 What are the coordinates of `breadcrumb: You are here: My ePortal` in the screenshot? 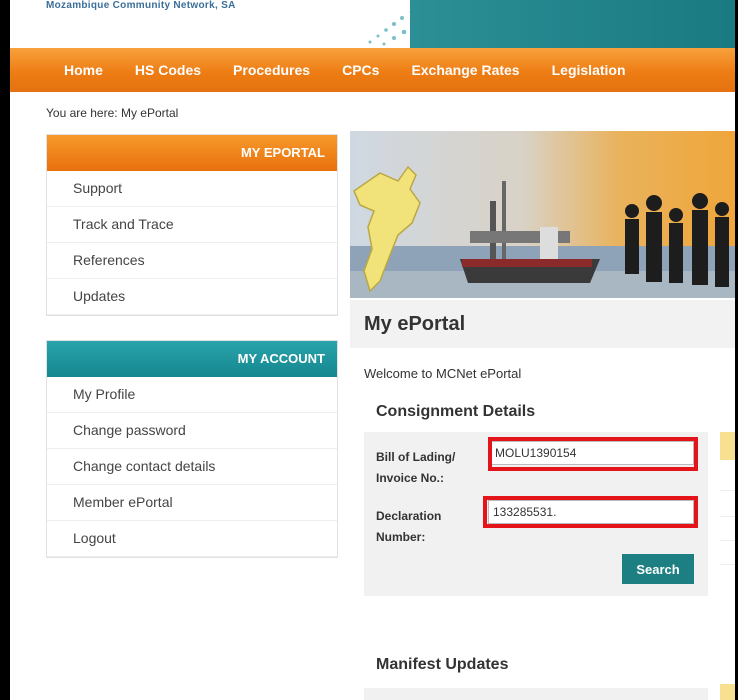 It's located at (112, 113).